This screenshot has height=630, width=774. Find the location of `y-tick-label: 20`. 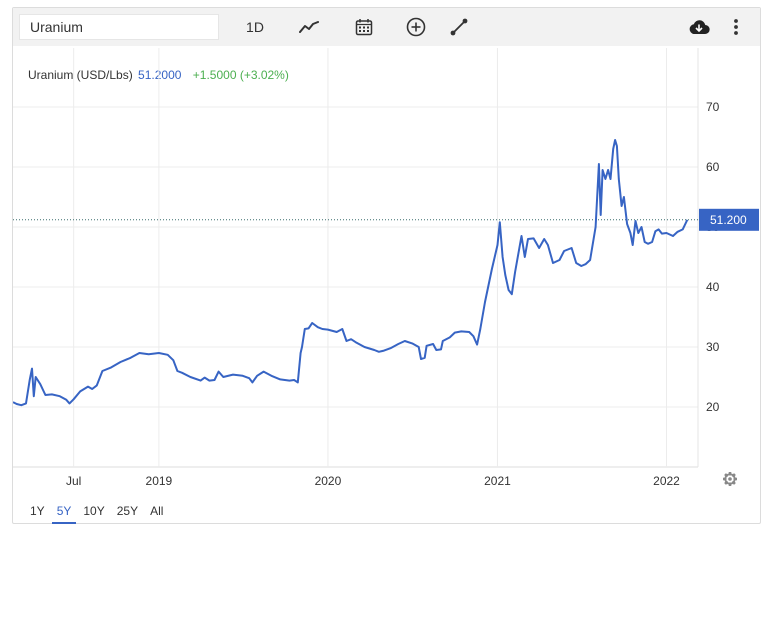

y-tick-label: 20 is located at coordinates (713, 407).